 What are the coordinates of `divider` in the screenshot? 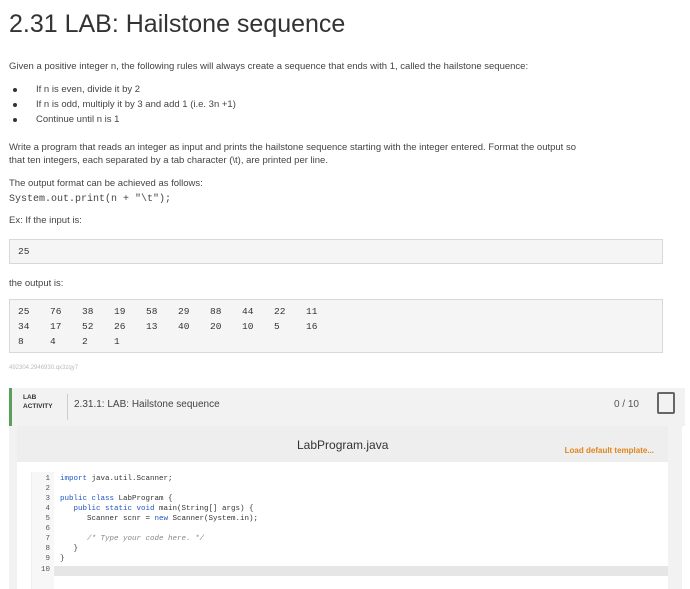 It's located at (67, 407).